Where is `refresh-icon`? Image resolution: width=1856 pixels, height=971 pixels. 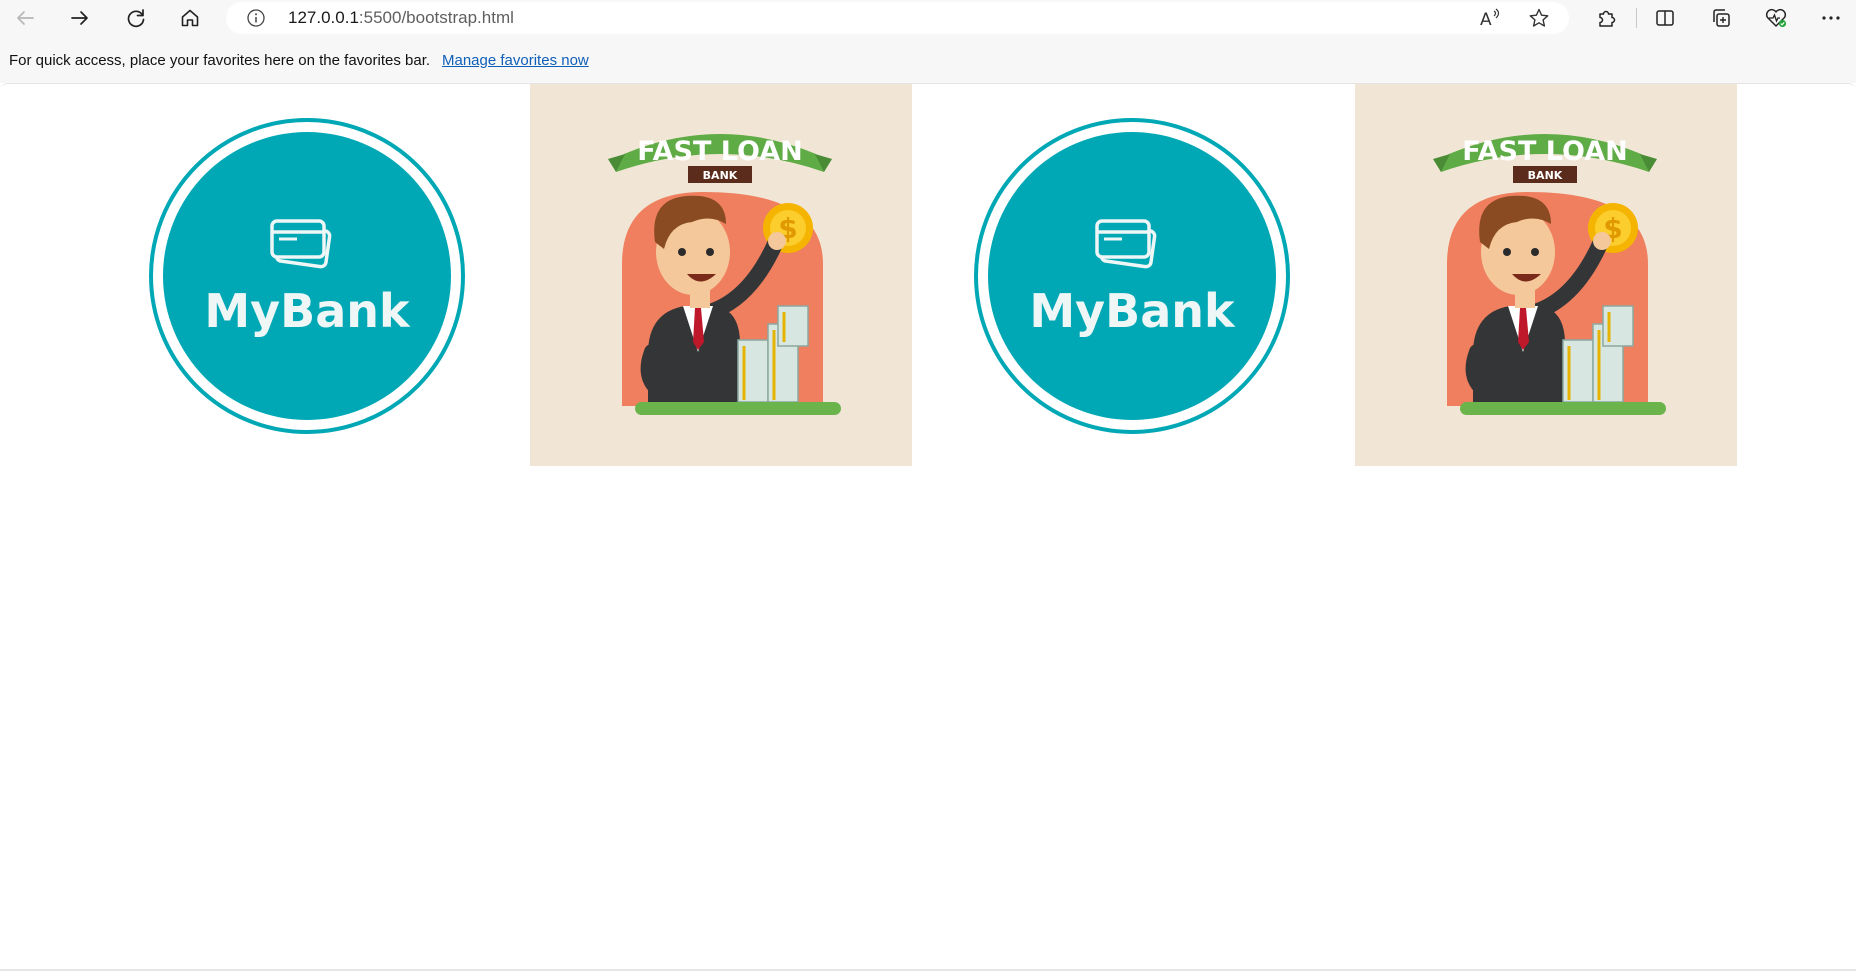 refresh-icon is located at coordinates (136, 18).